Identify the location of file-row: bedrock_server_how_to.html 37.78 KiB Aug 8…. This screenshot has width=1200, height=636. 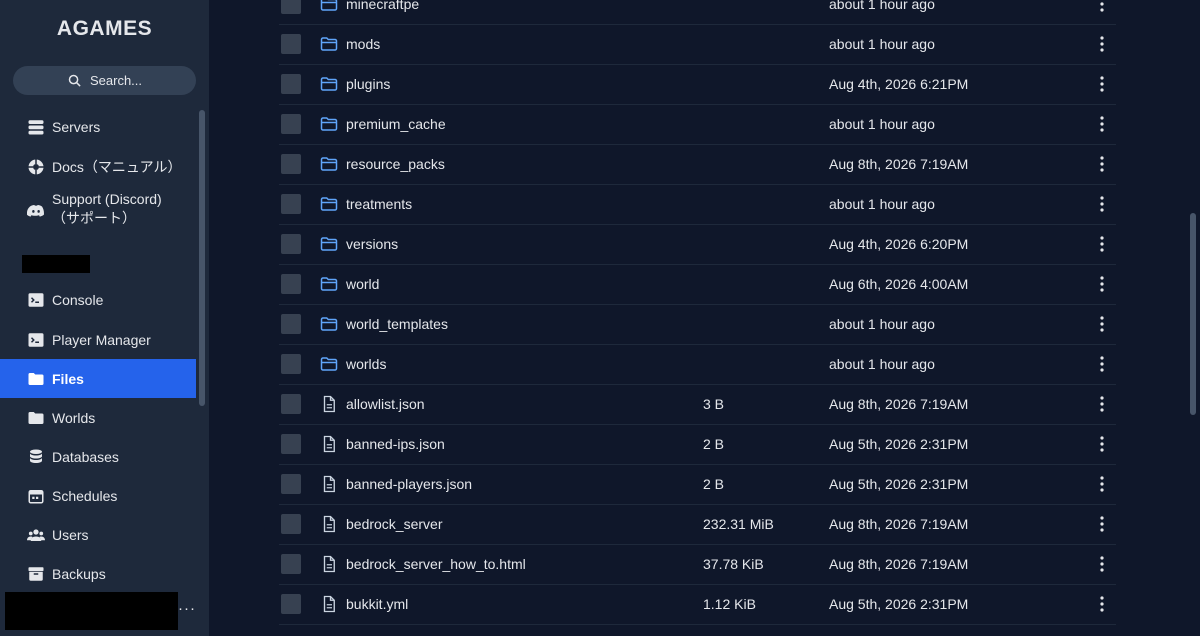
(697, 565).